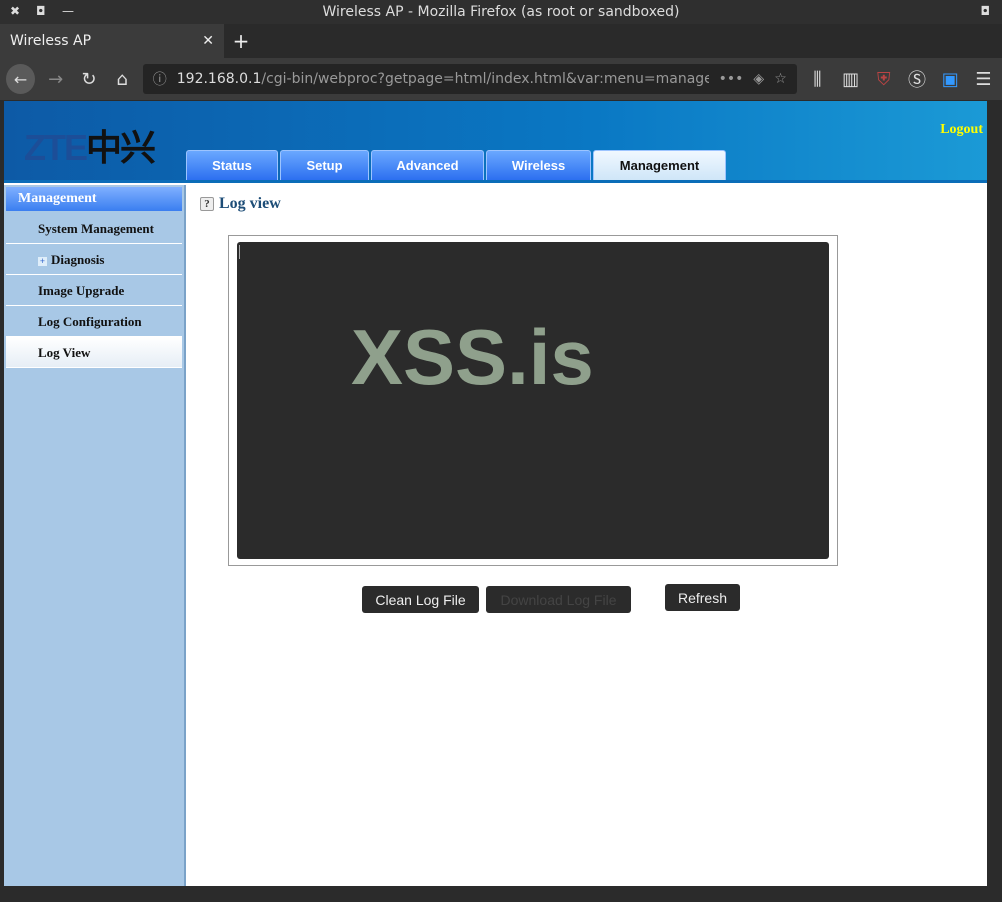 The image size is (1002, 902). What do you see at coordinates (90, 147) in the screenshot?
I see `zte-logo: ZTE中兴` at bounding box center [90, 147].